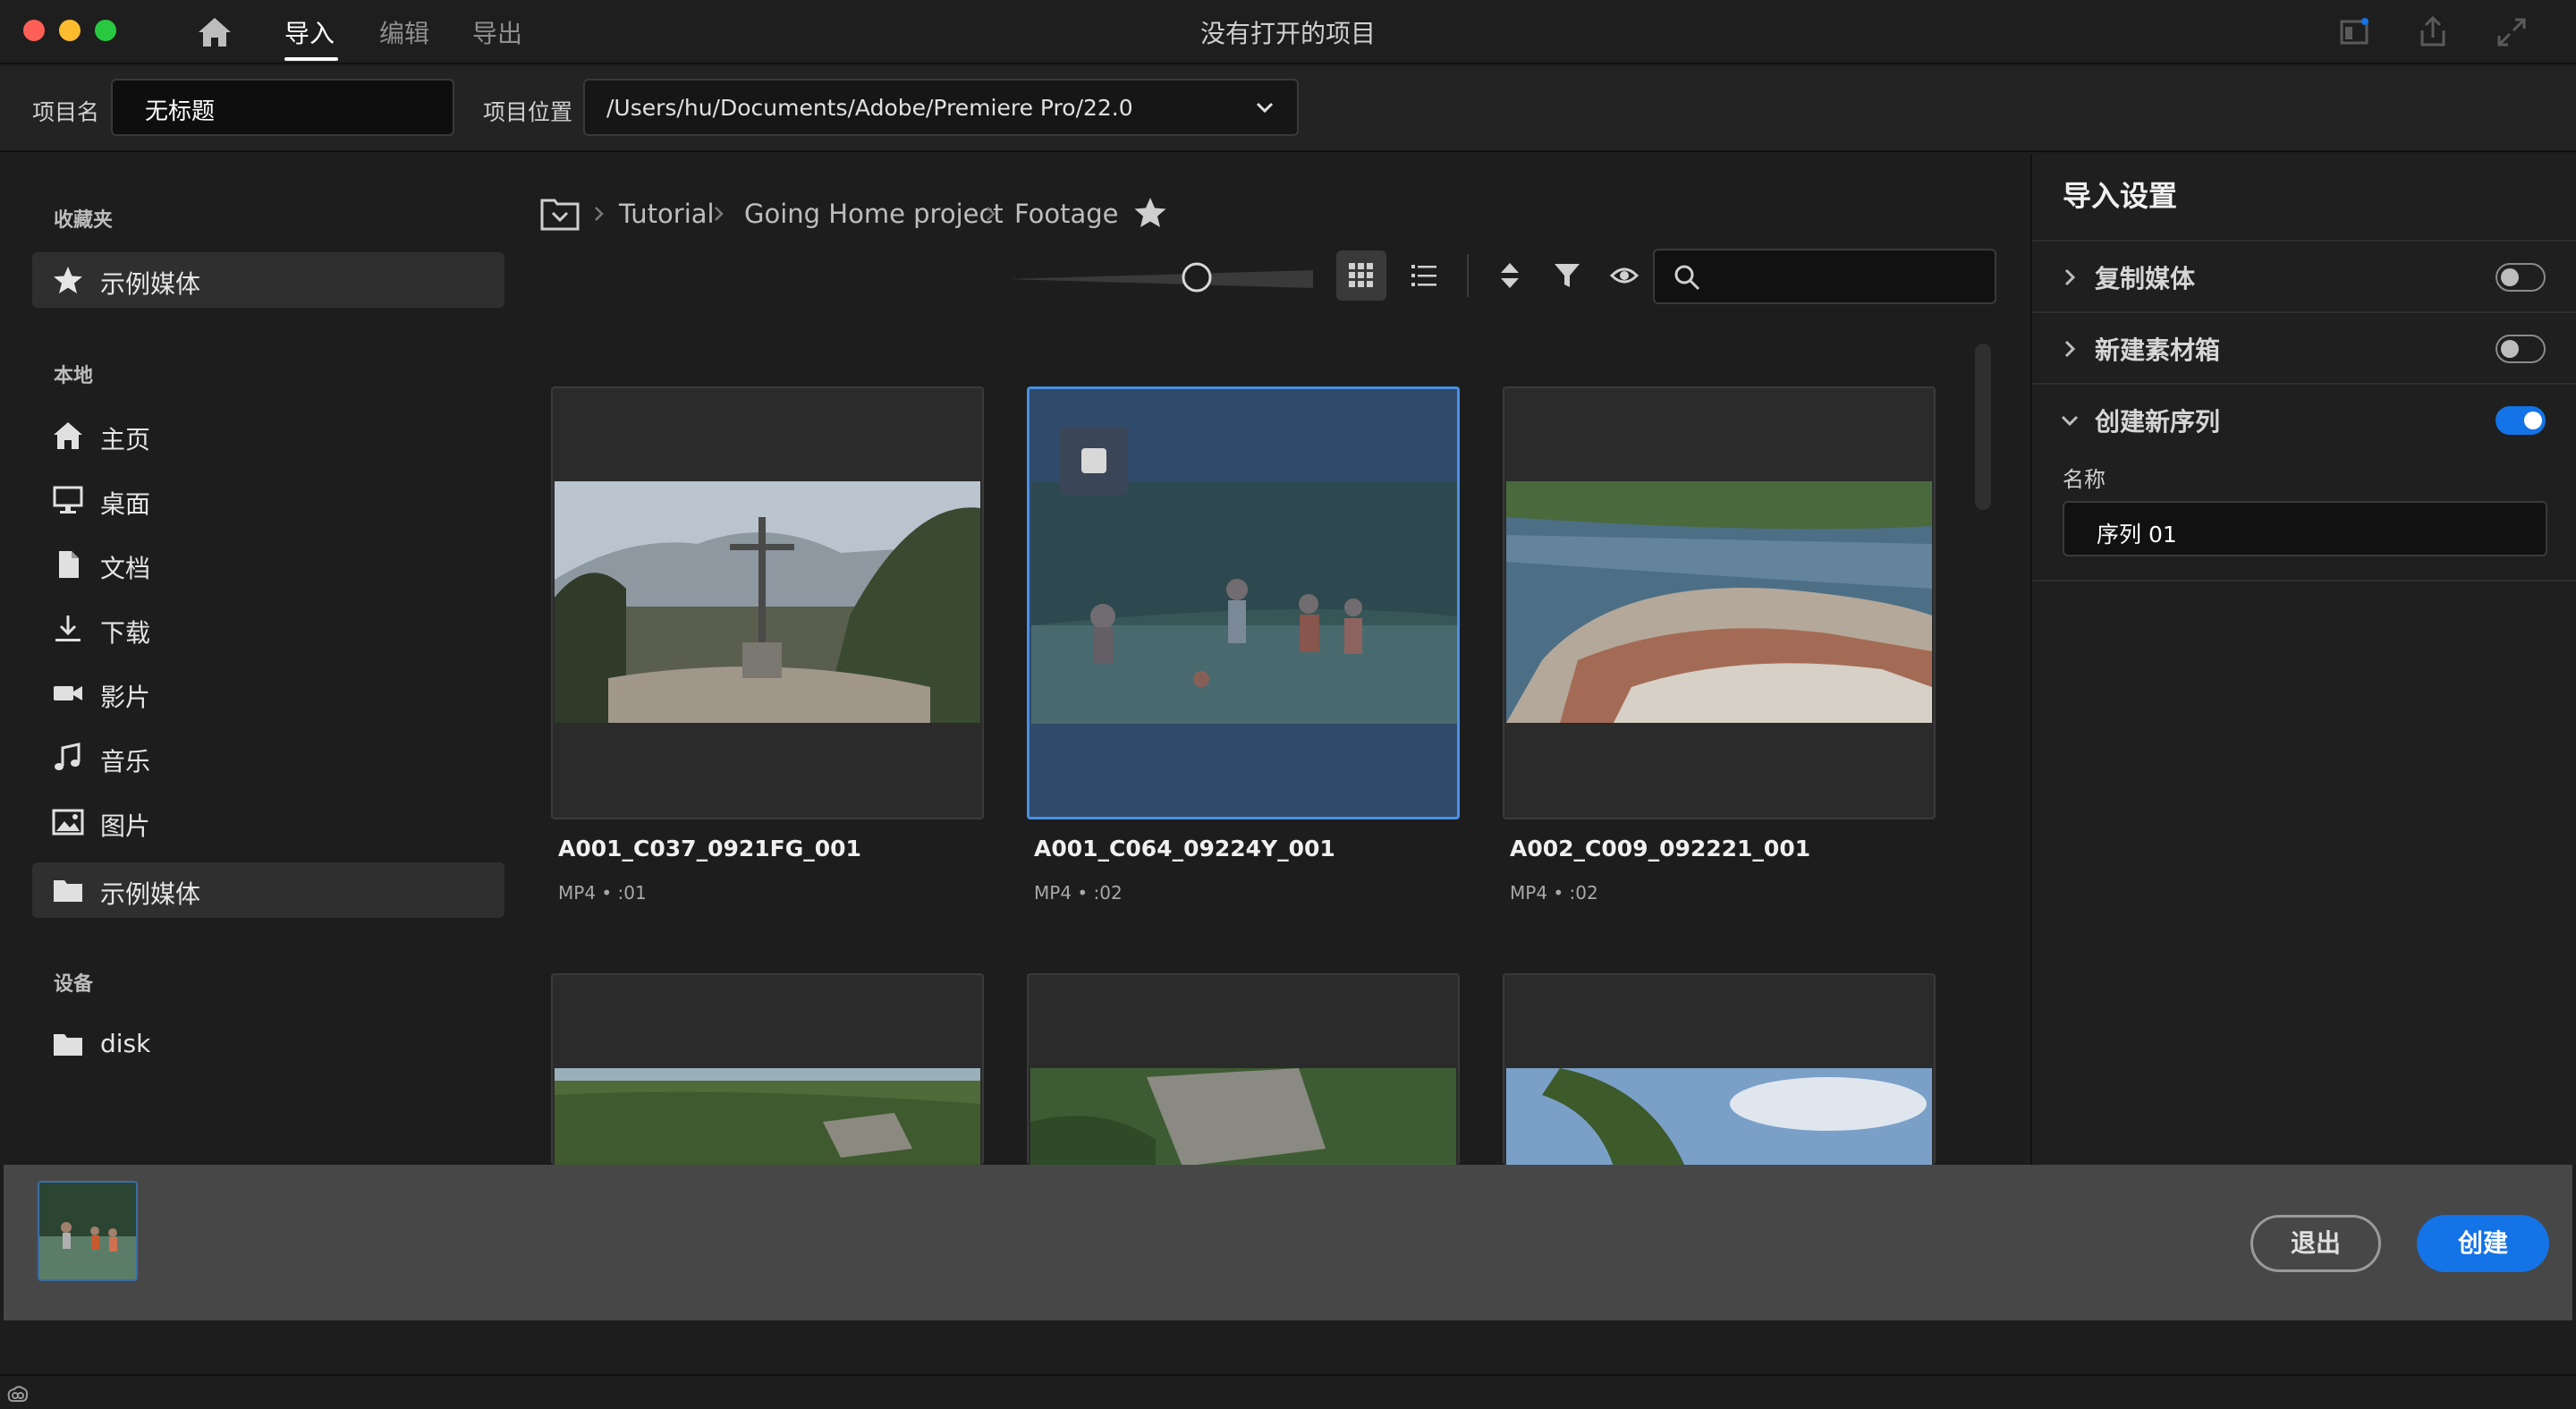 The image size is (2576, 1409). I want to click on thumbnail-size-slider, so click(1161, 278).